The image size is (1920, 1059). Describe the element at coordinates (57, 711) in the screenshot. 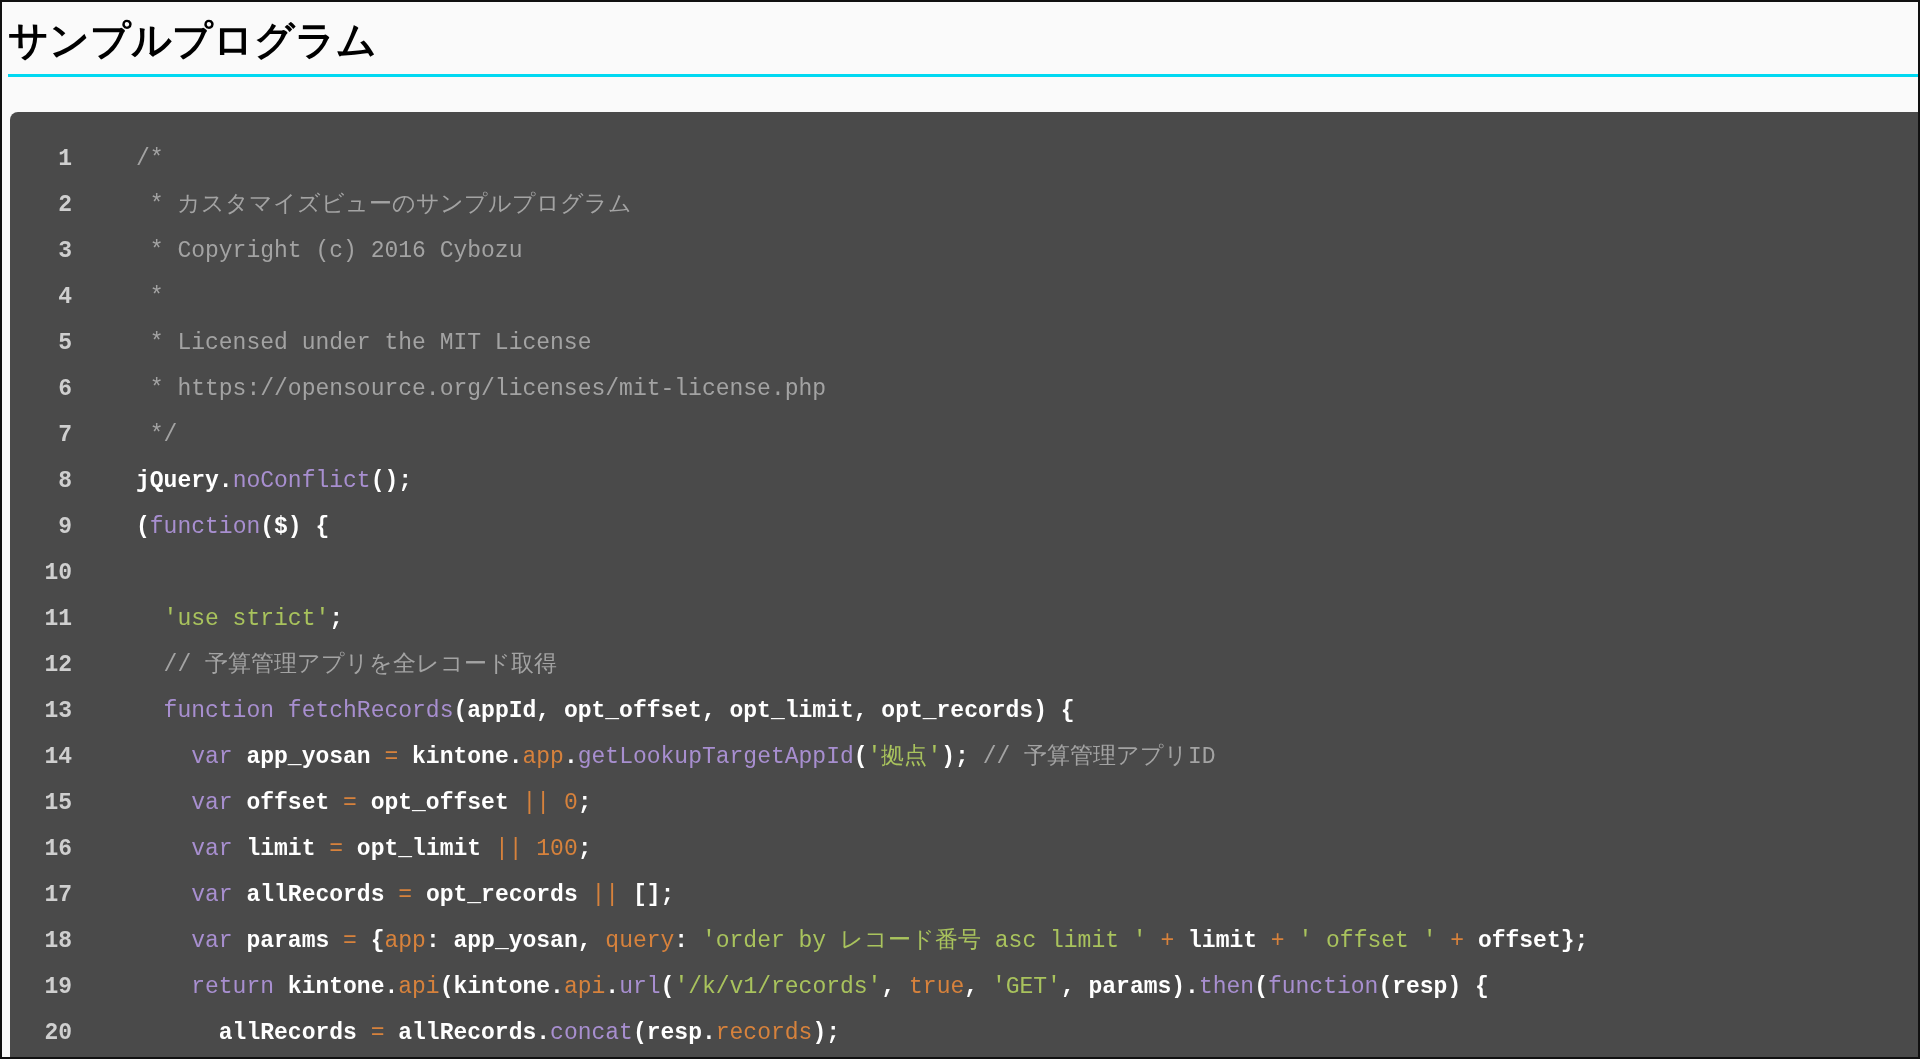

I see `line-number: 13` at that location.